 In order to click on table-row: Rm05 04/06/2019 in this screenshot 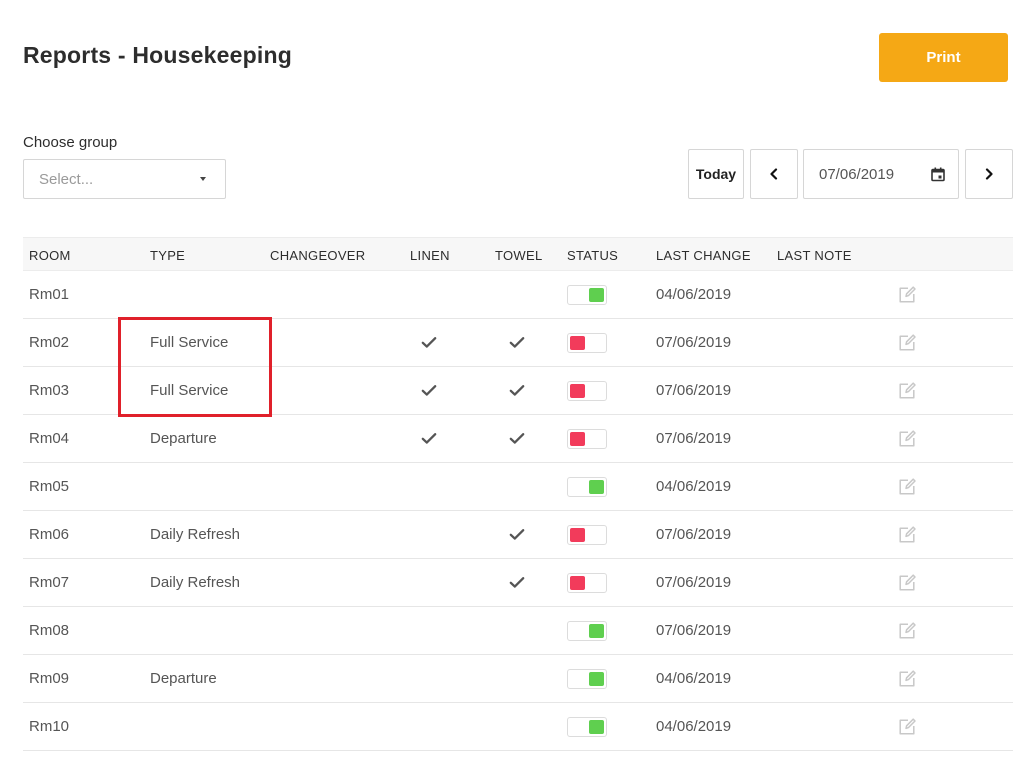, I will do `click(518, 487)`.